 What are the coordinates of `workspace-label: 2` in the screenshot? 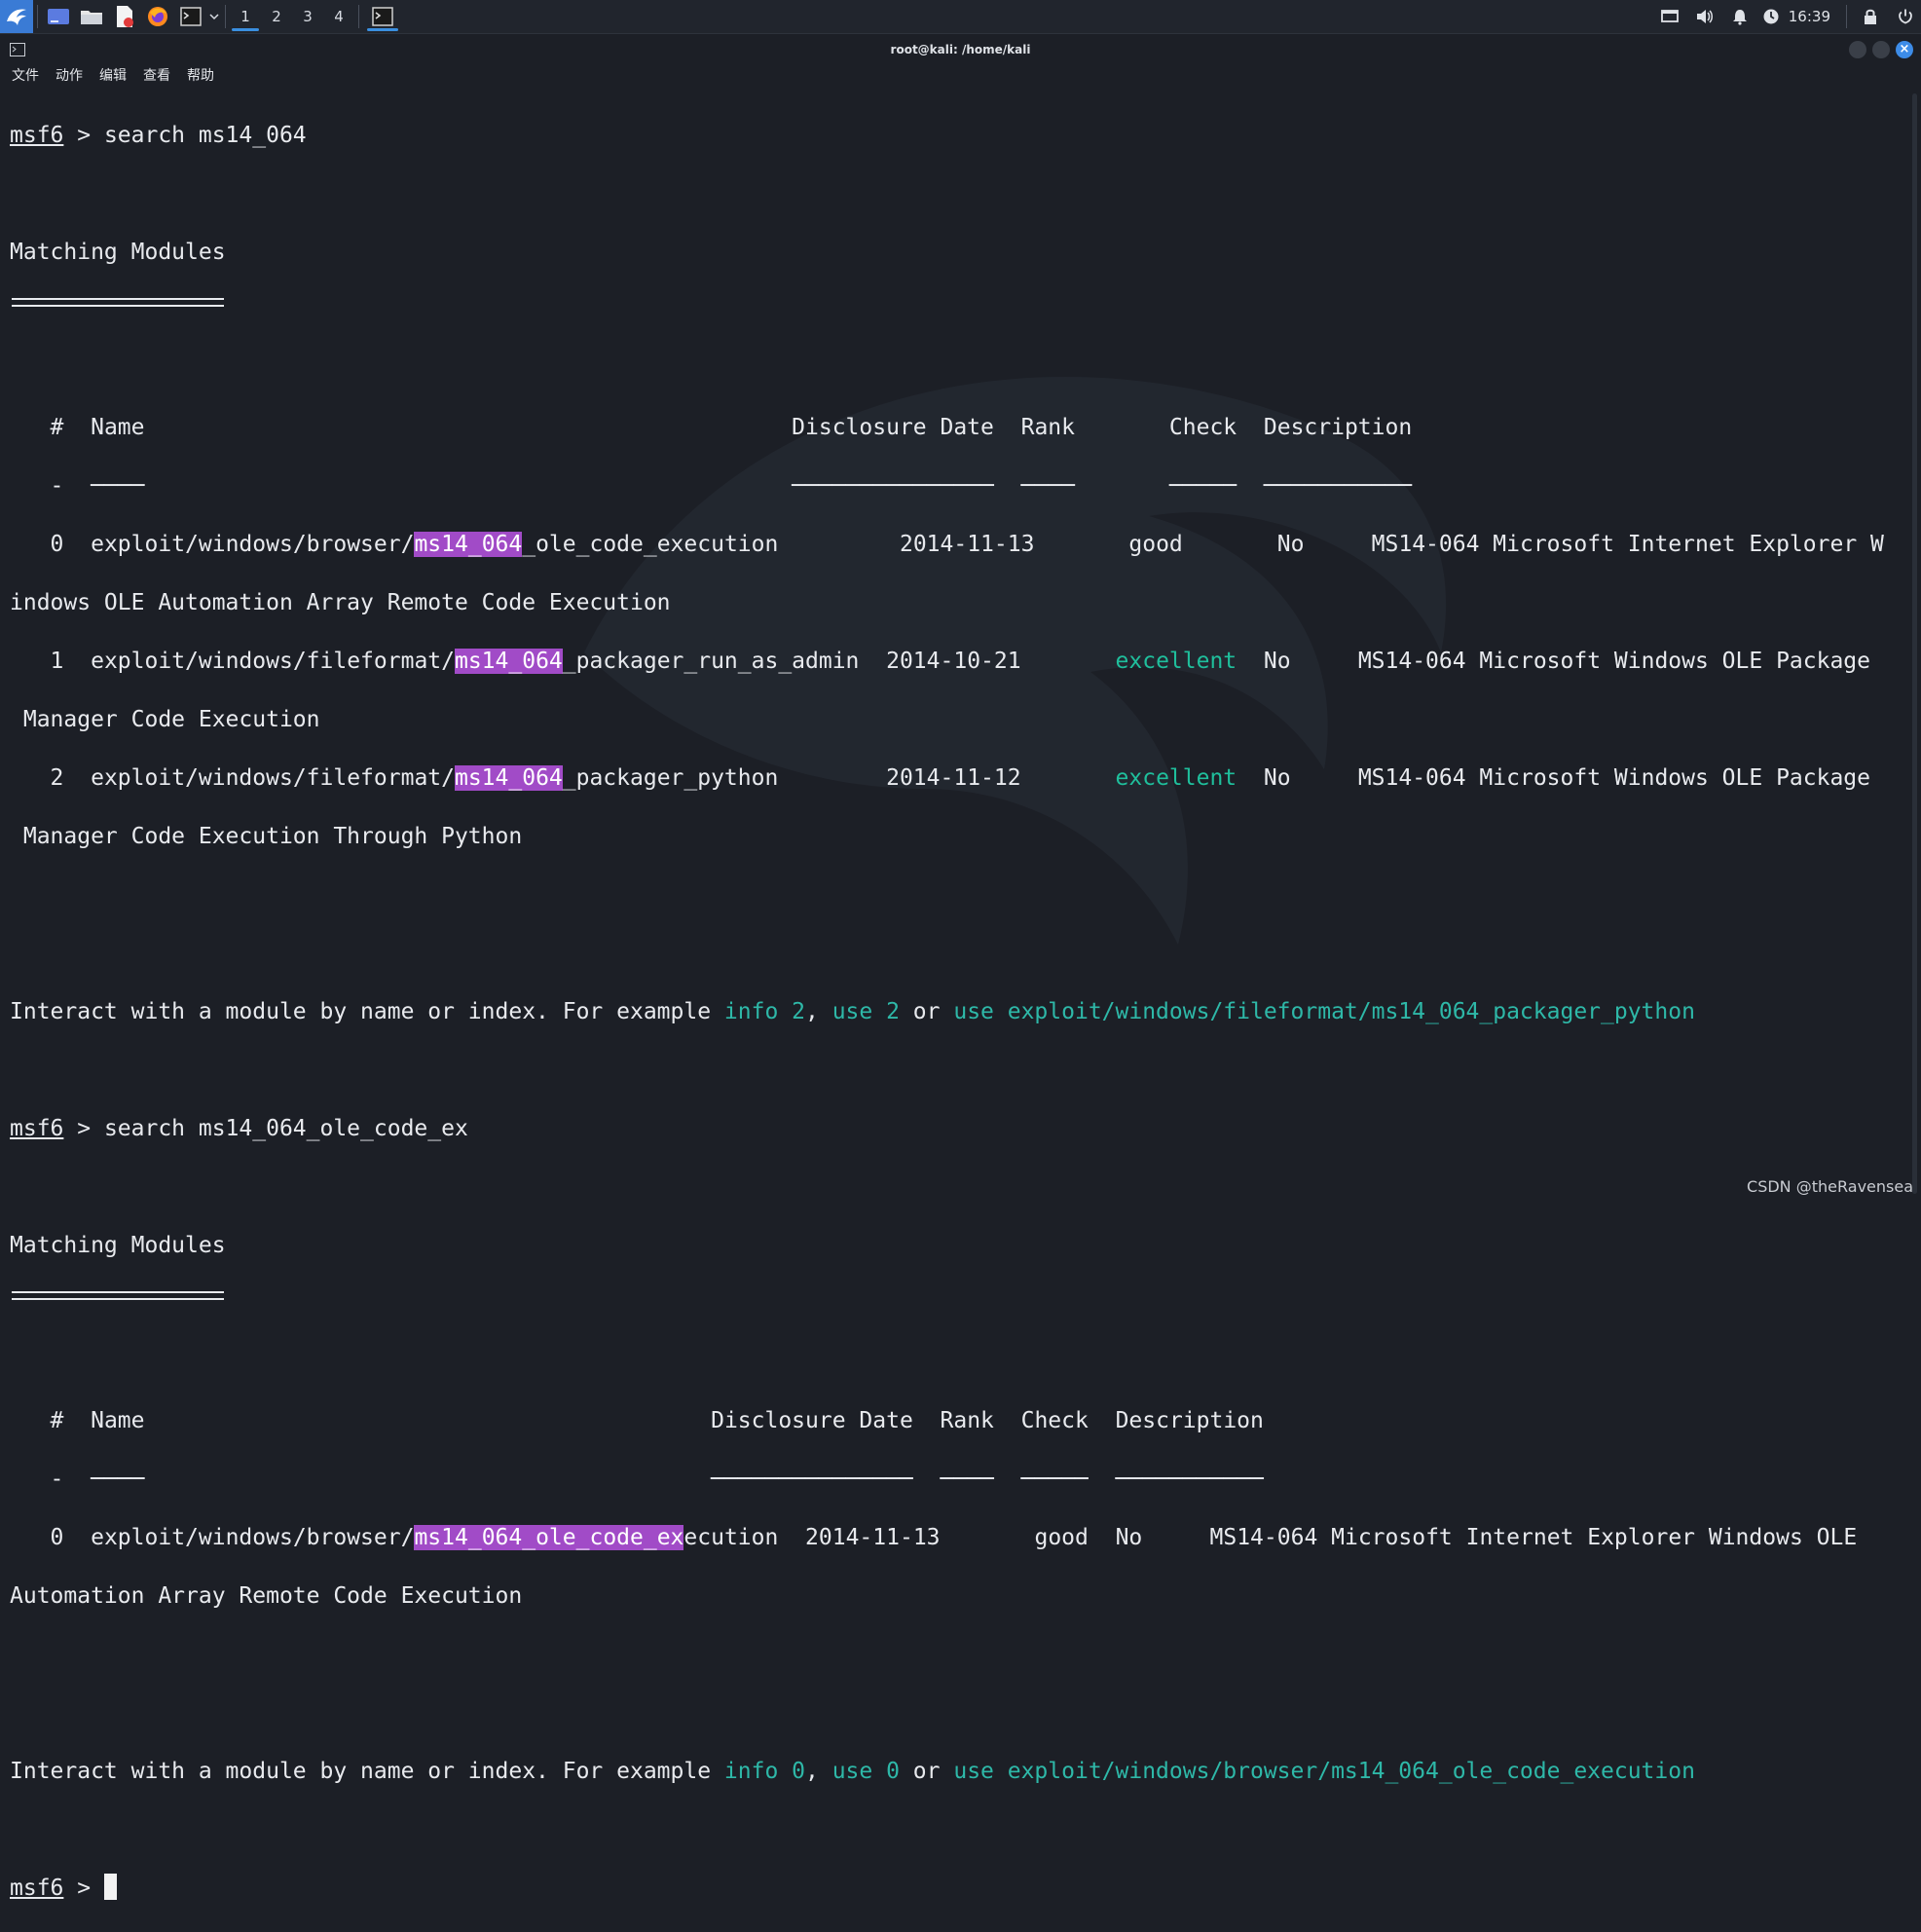 It's located at (276, 17).